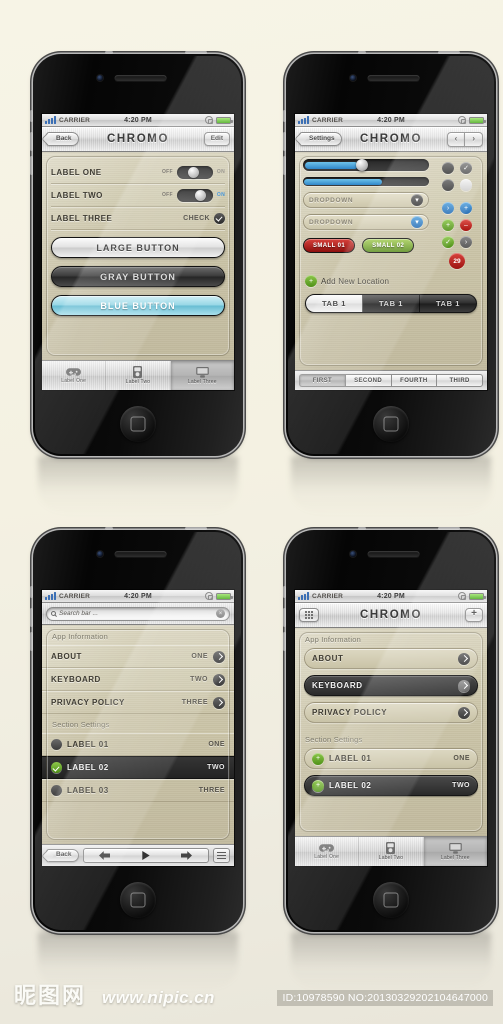 This screenshot has width=503, height=1024. Describe the element at coordinates (199, 656) in the screenshot. I see `row-value: ONE` at that location.